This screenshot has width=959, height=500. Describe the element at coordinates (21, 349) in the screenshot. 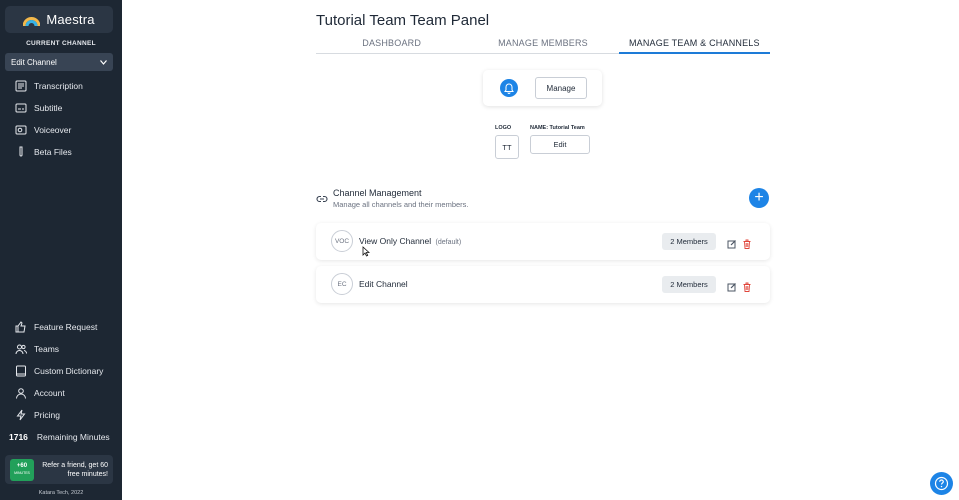

I see `teams-icon` at that location.